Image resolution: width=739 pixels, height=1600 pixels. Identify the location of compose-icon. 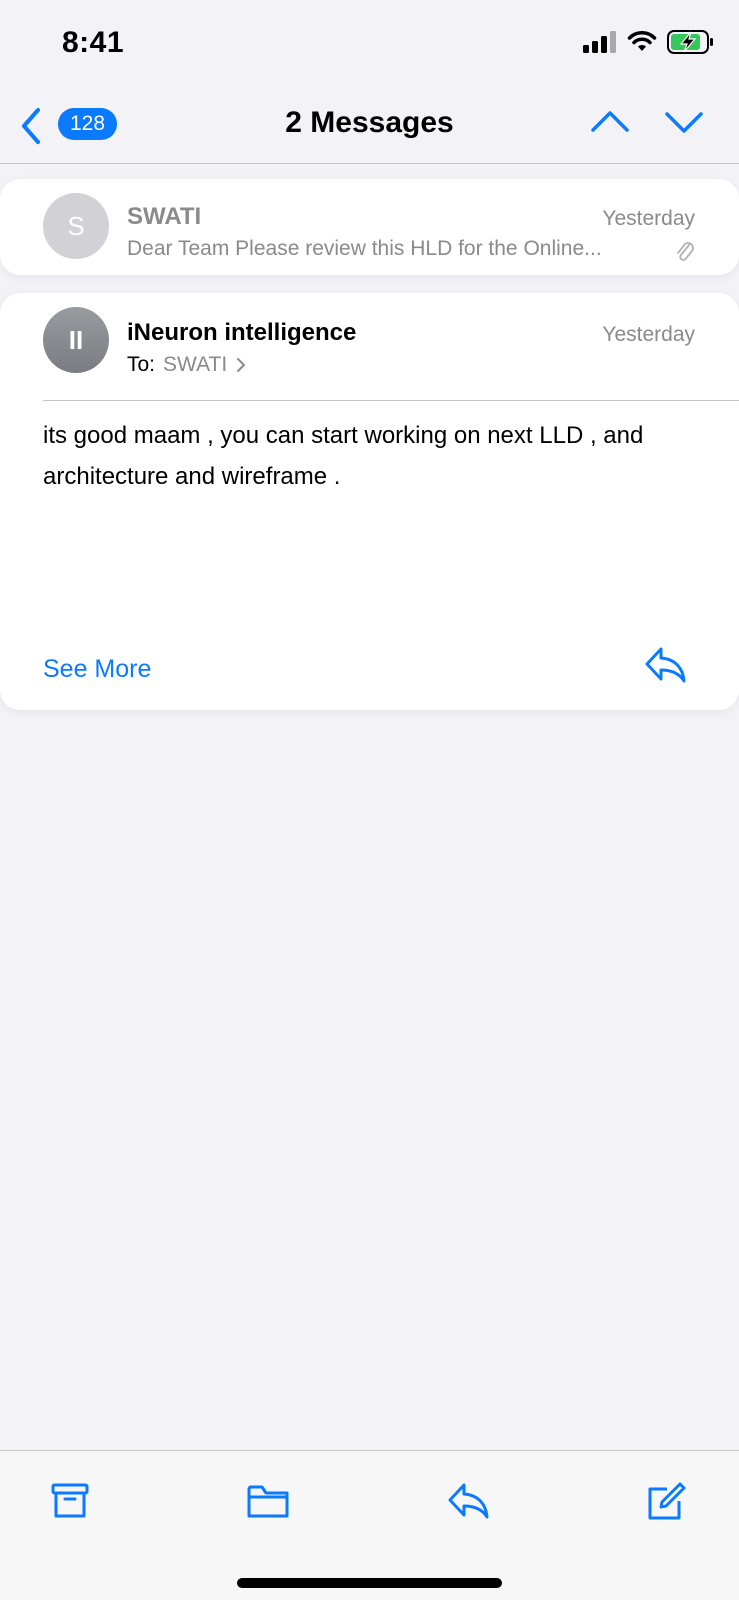
(666, 1502).